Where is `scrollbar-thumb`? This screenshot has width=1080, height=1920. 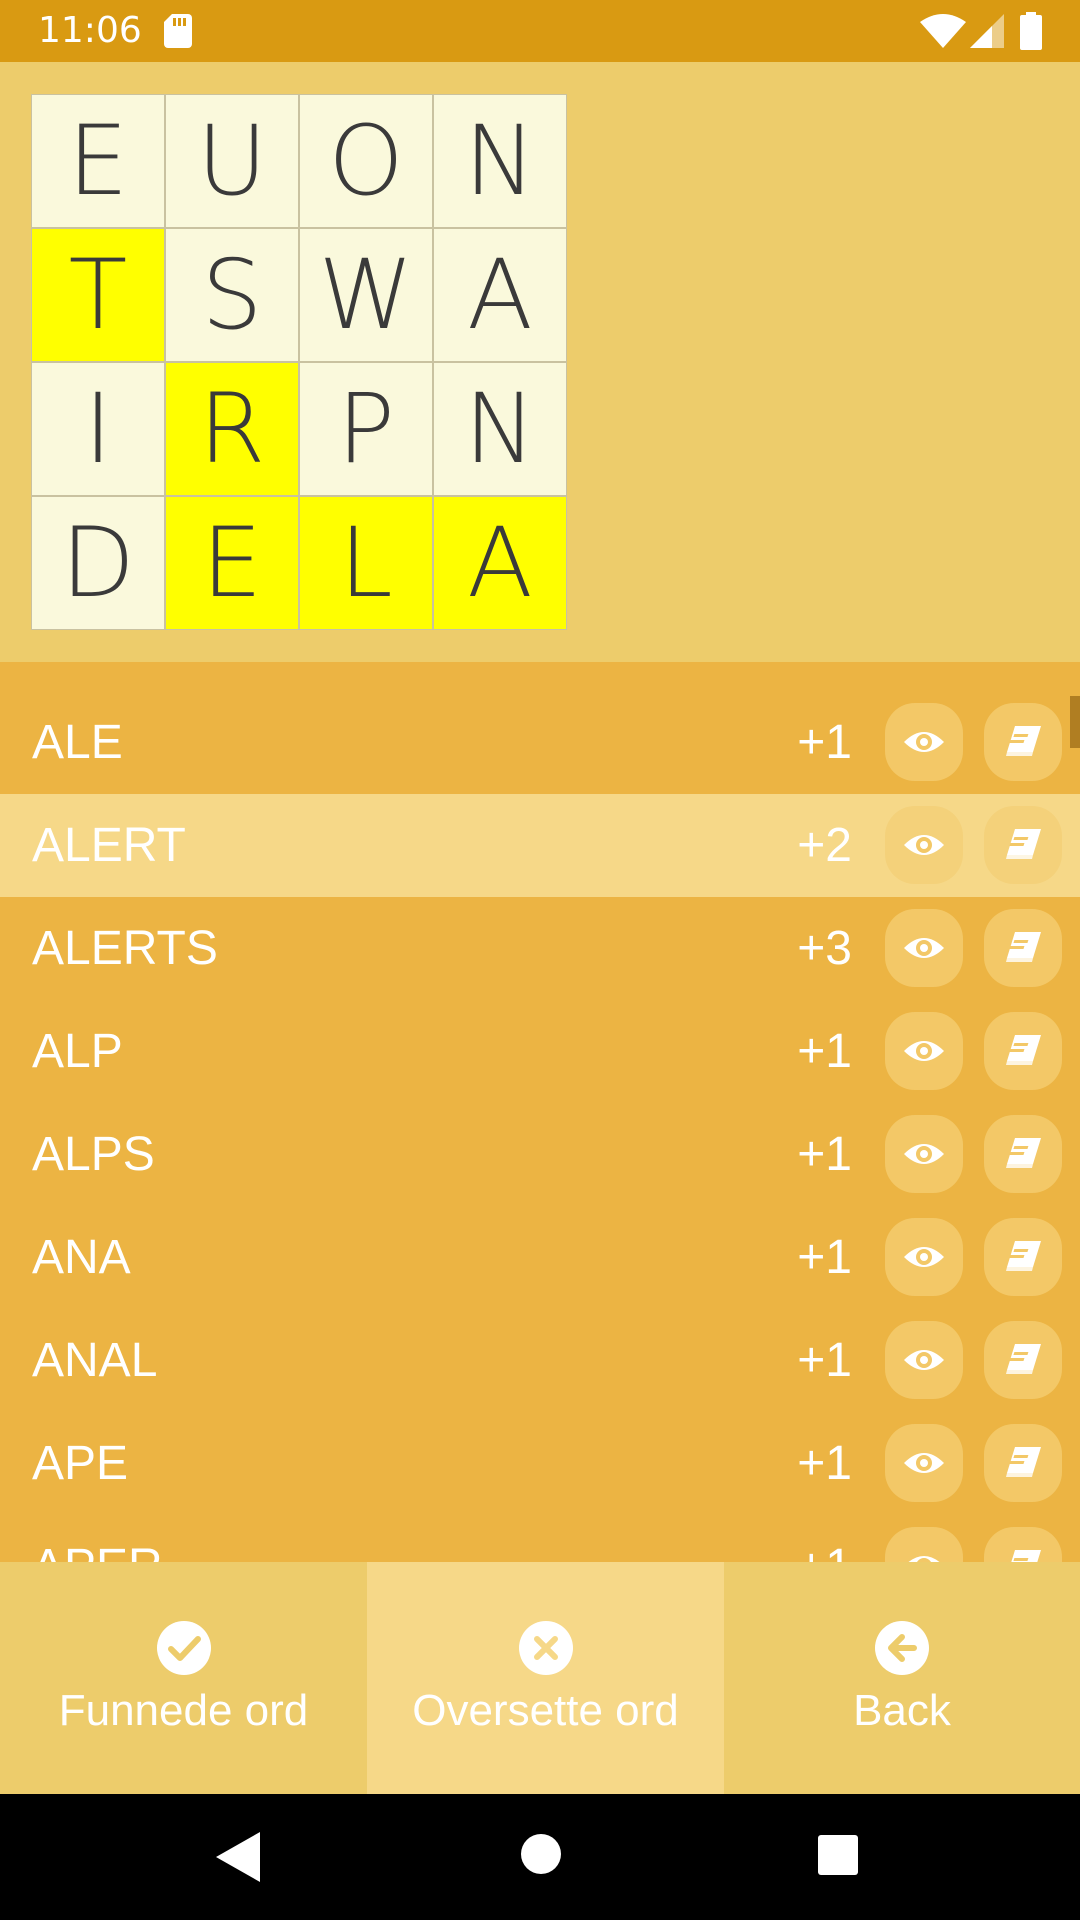 scrollbar-thumb is located at coordinates (1075, 722).